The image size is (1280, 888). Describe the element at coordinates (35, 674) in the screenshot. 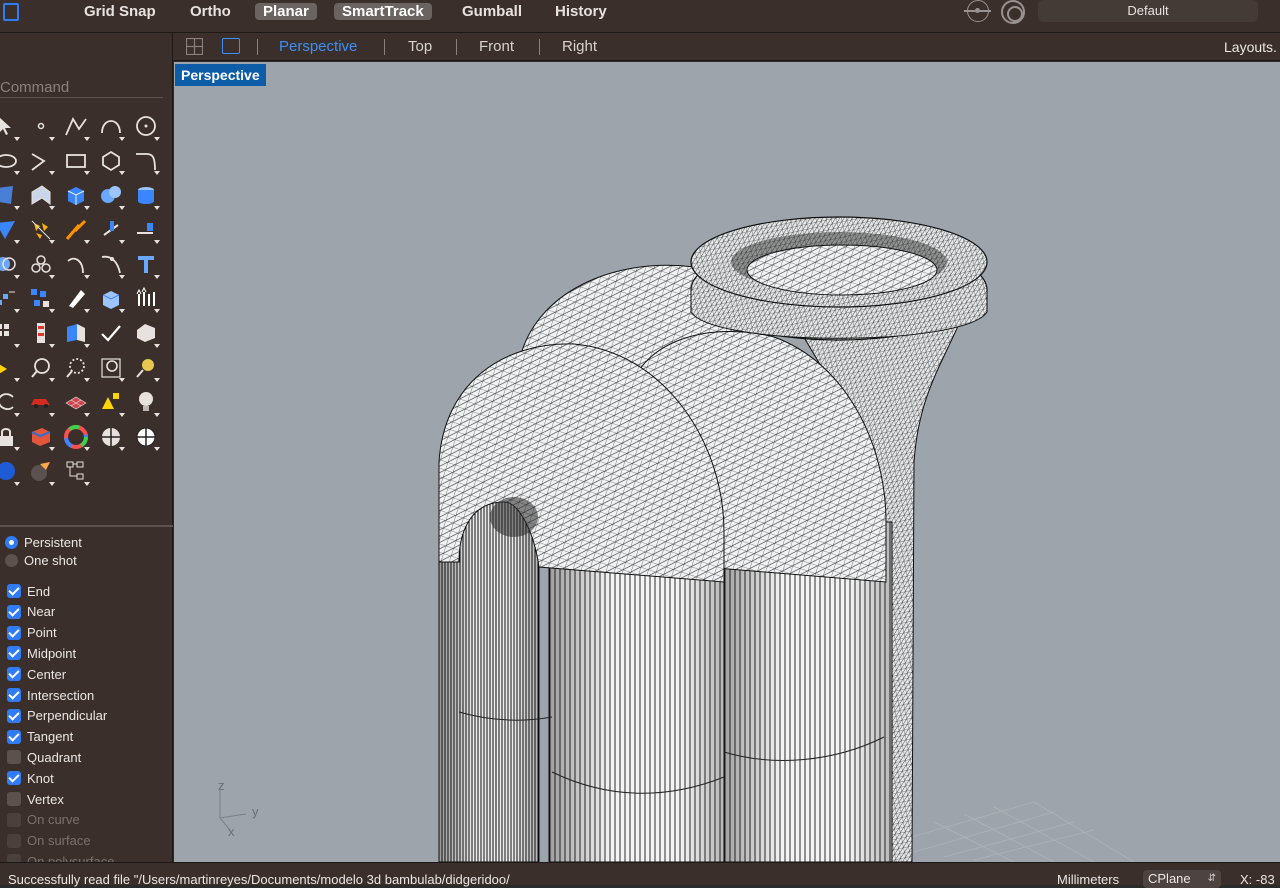

I see `osnap-center: Center` at that location.